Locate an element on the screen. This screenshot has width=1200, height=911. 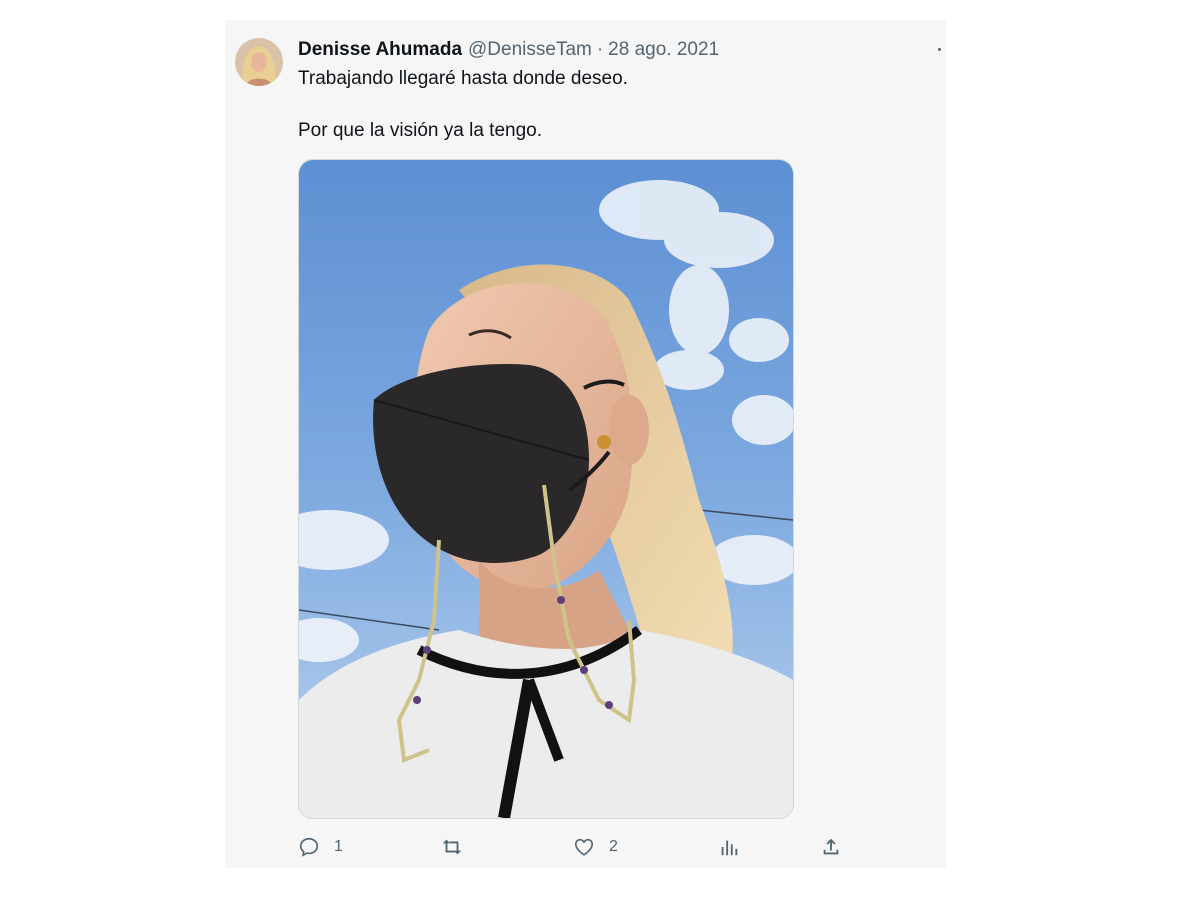
views-button is located at coordinates (729, 847).